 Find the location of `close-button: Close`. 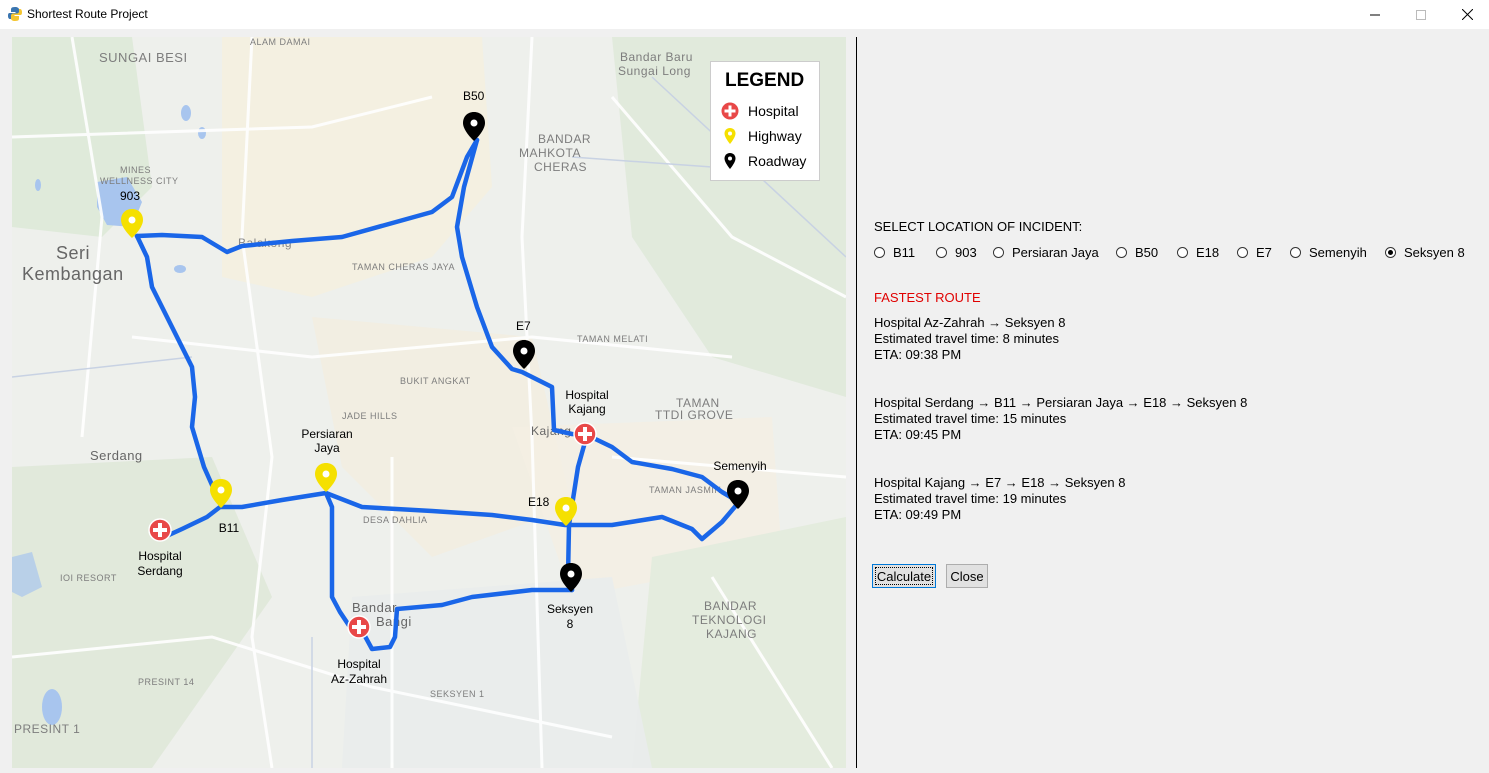

close-button: Close is located at coordinates (967, 576).